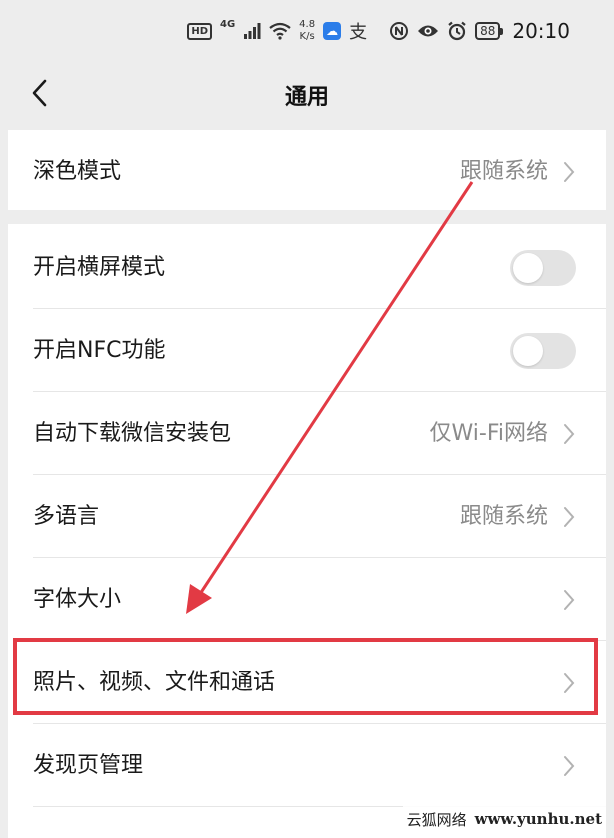 The width and height of the screenshot is (614, 838). I want to click on setting-label: 字体大小, so click(77, 599).